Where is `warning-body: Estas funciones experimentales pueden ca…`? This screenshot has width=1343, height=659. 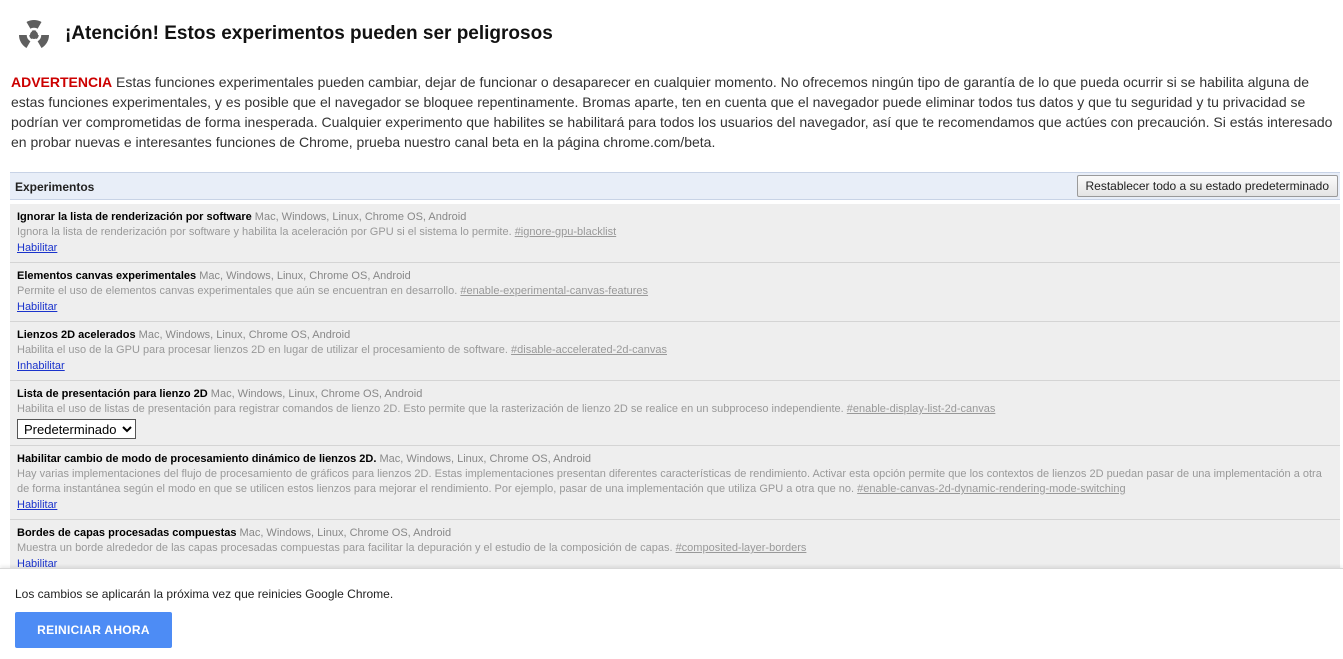
warning-body: Estas funciones experimentales pueden ca… is located at coordinates (672, 112).